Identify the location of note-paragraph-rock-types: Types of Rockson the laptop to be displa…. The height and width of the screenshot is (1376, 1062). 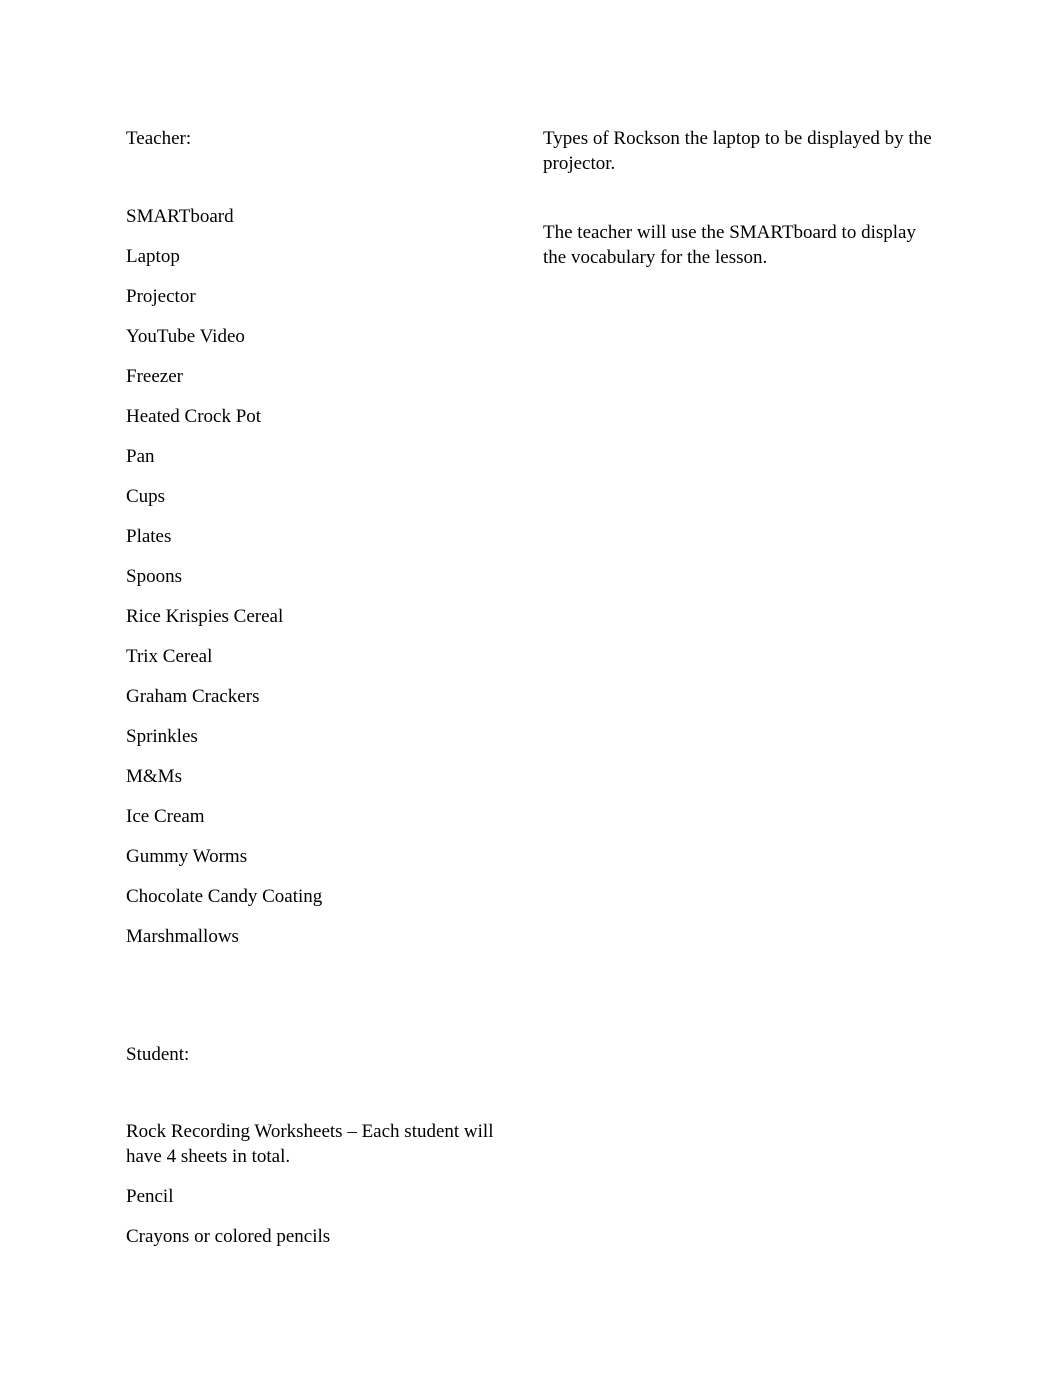
(737, 151).